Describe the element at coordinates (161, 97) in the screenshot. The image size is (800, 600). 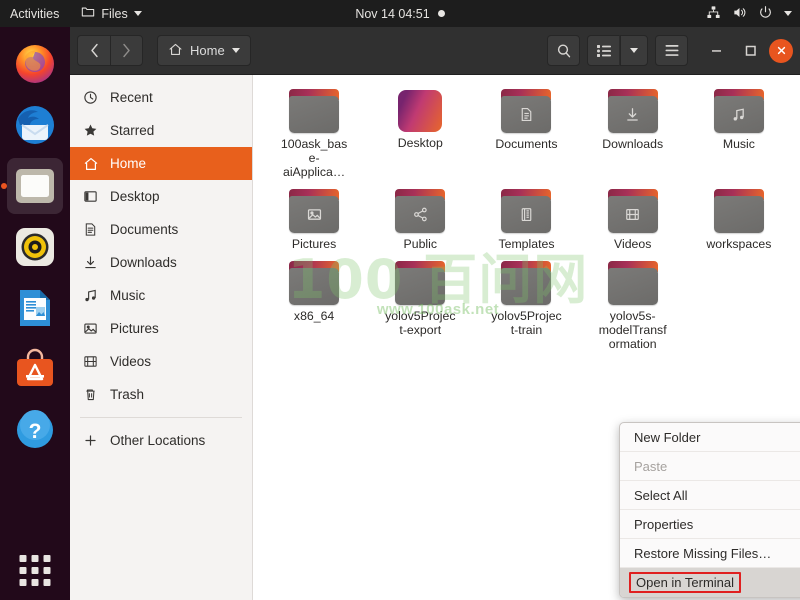
I see `sidebar-item-recent: Recent` at that location.